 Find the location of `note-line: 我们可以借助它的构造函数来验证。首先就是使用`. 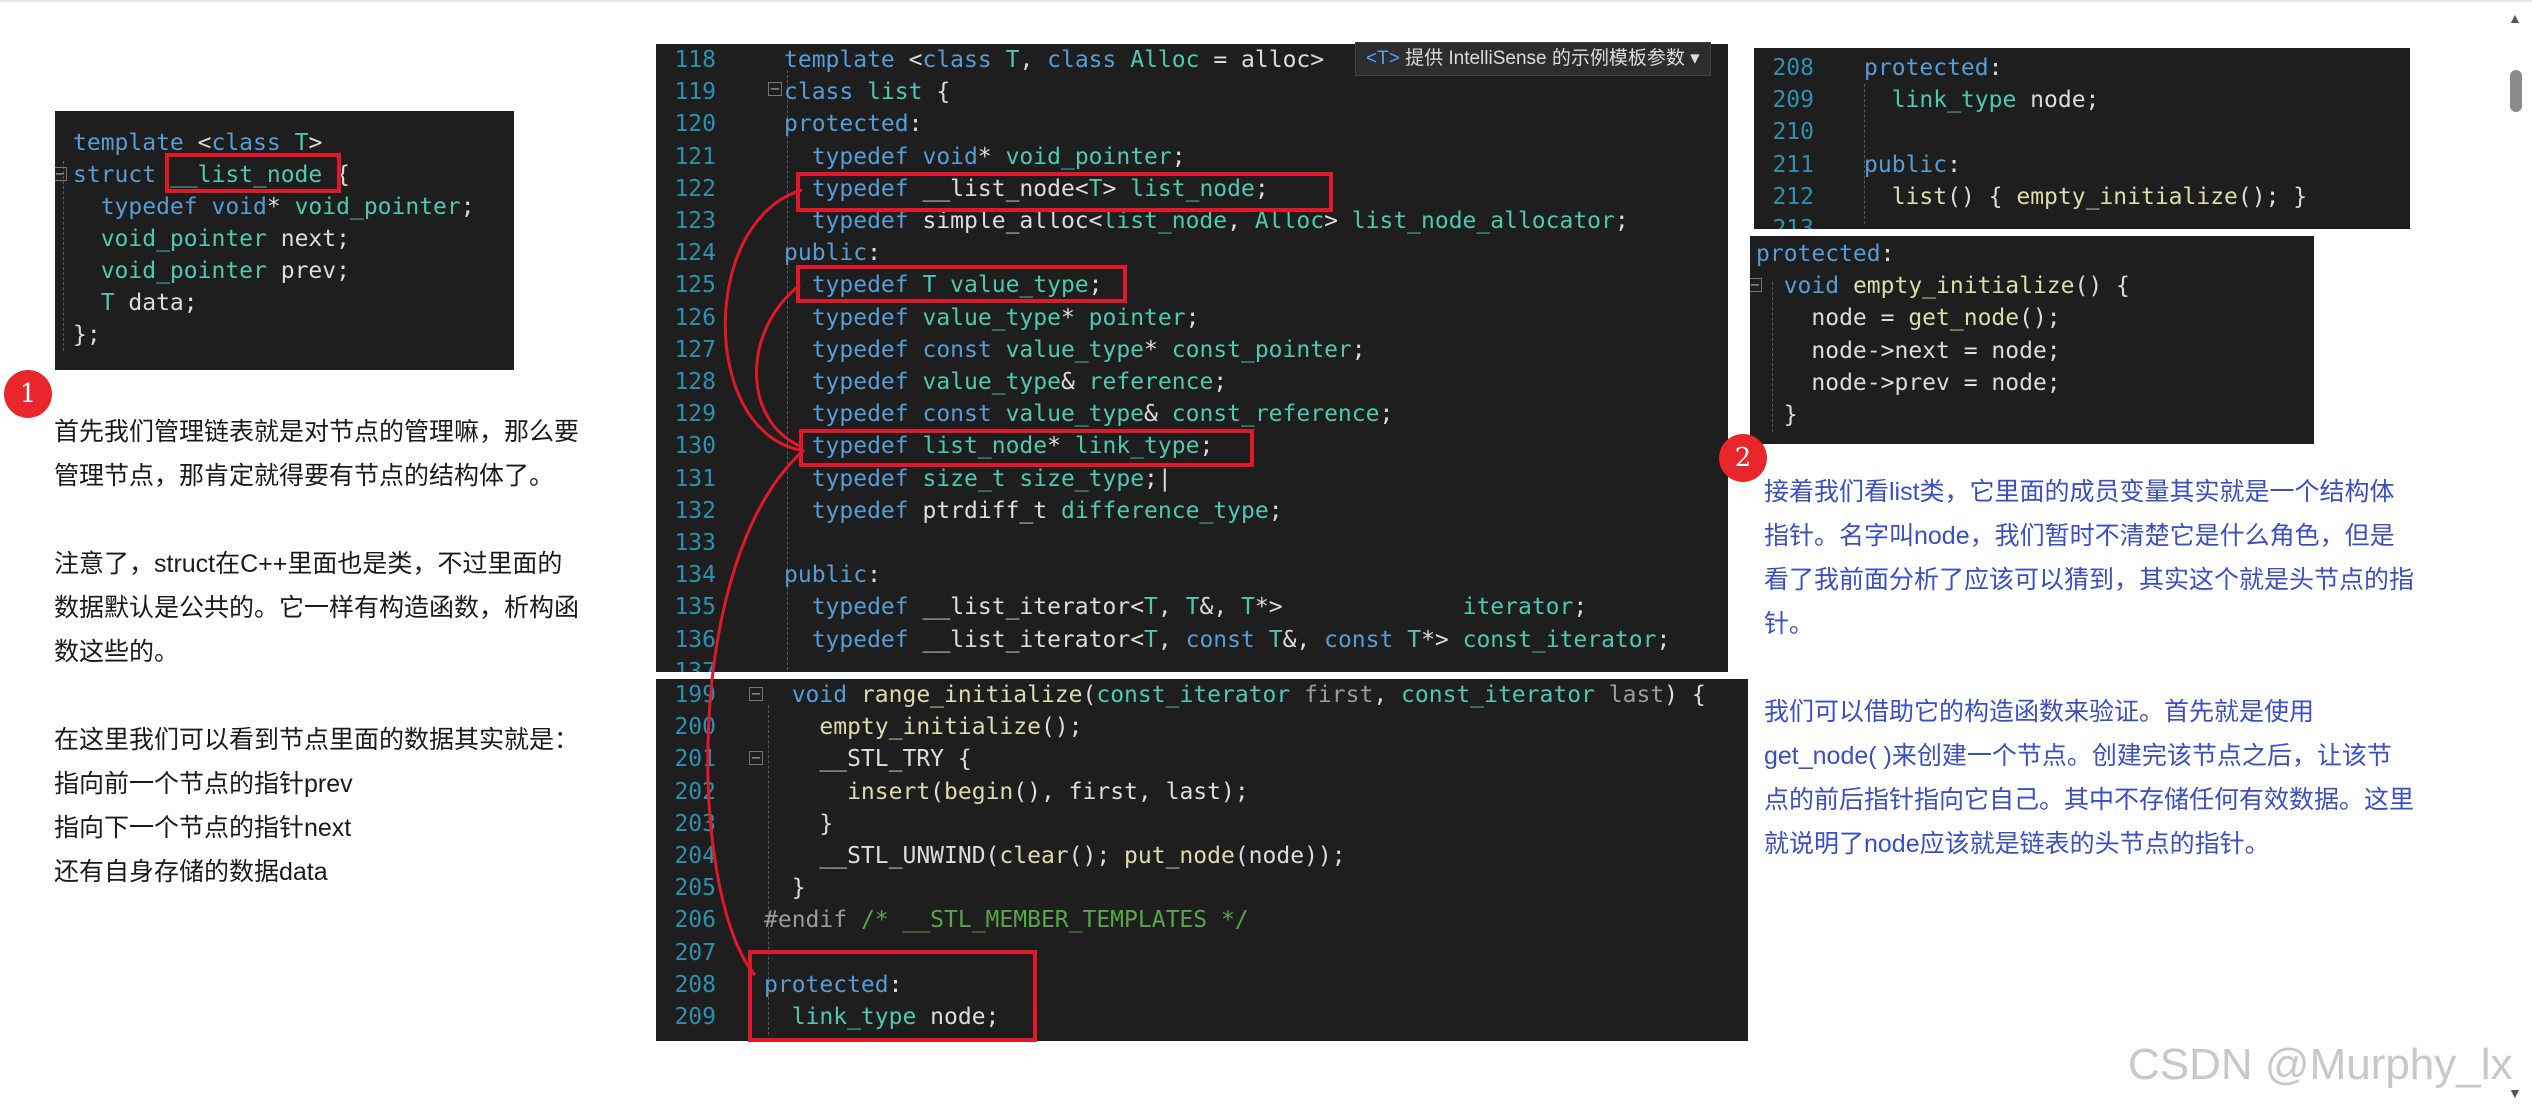

note-line: 我们可以借助它的构造函数来验证。首先就是使用 is located at coordinates (2039, 712).